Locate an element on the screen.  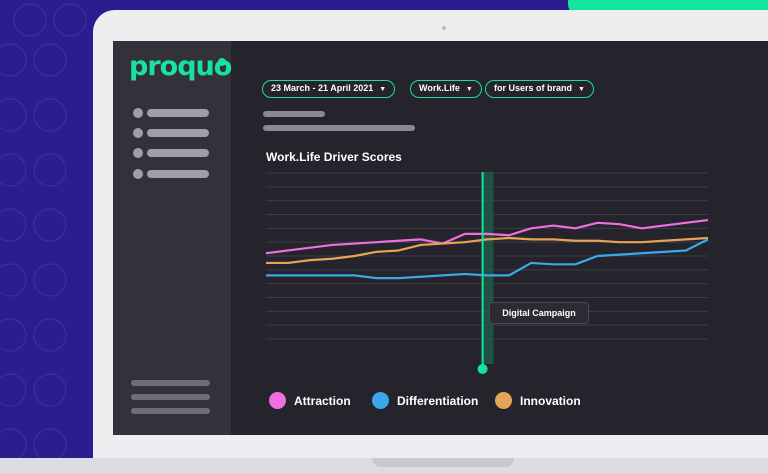
legend-label: Attraction is located at coordinates (322, 401).